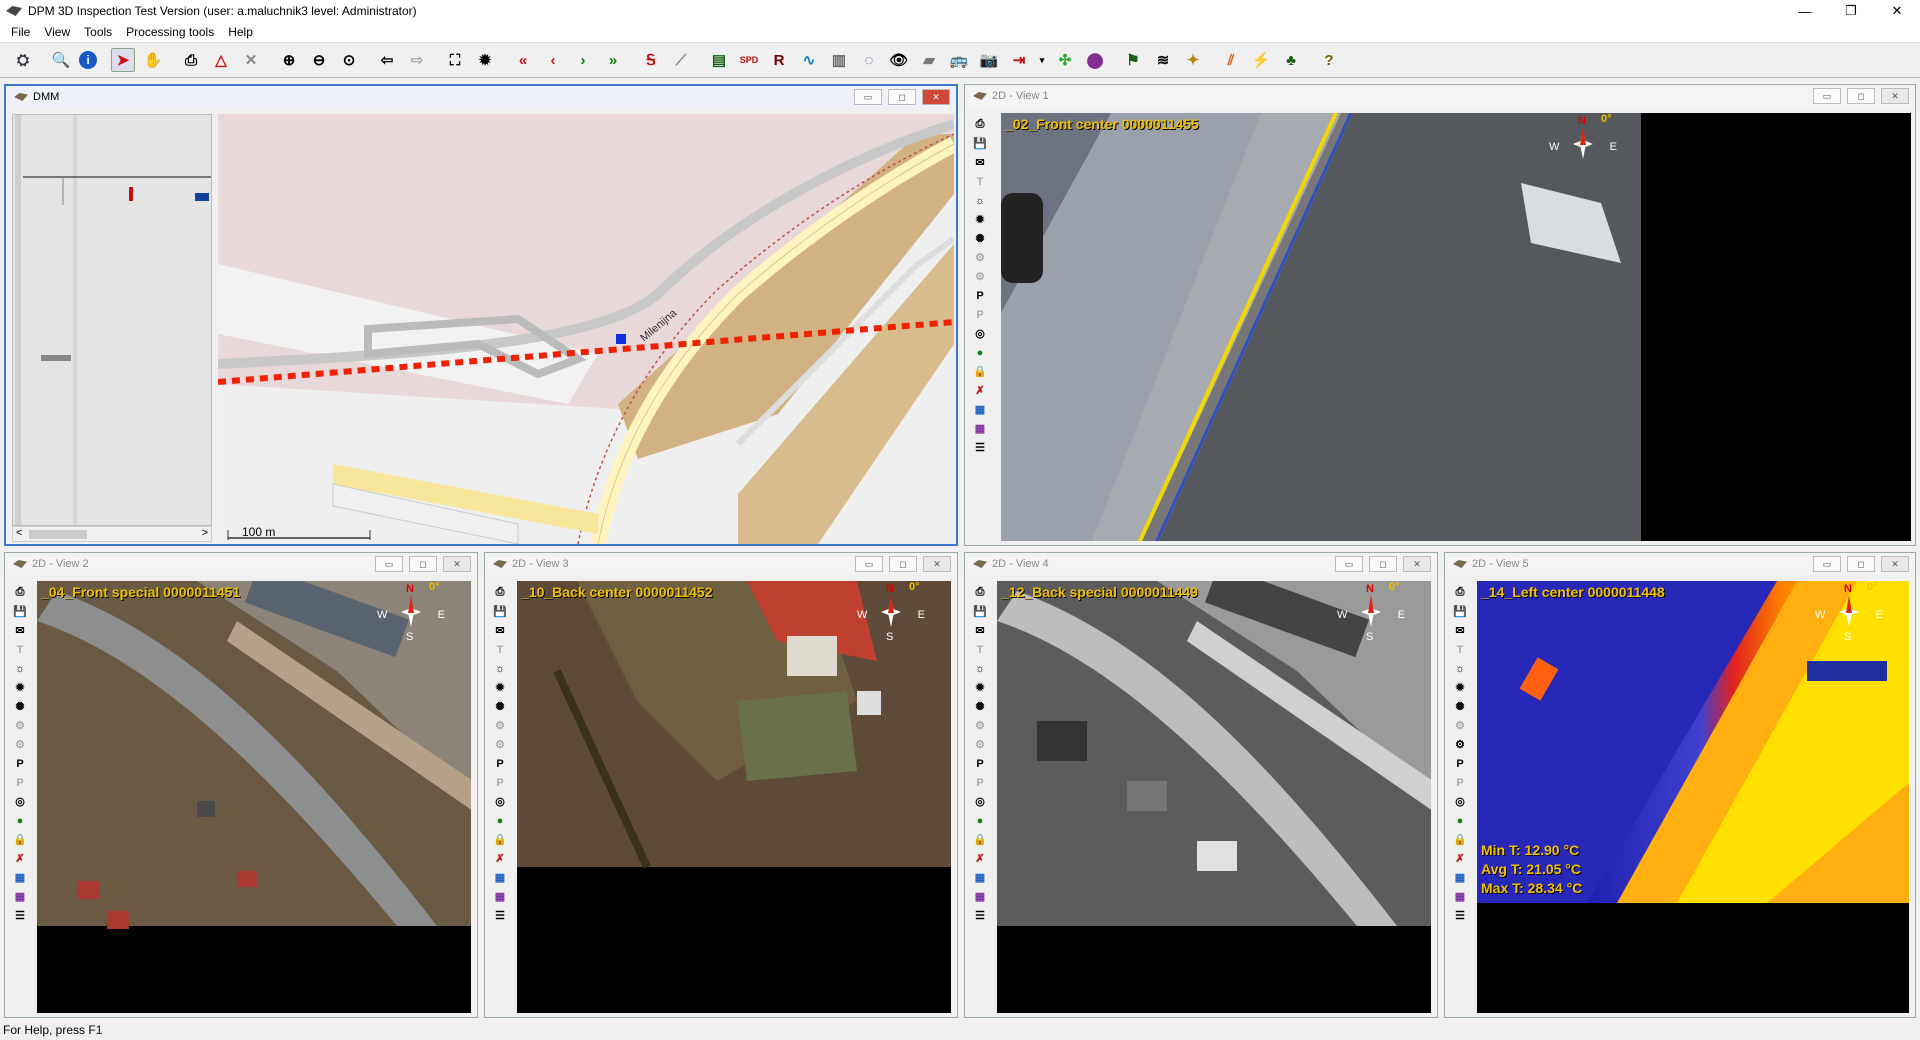 Image resolution: width=1920 pixels, height=1040 pixels. What do you see at coordinates (1261, 60) in the screenshot?
I see `hazard-icon: ⚡` at bounding box center [1261, 60].